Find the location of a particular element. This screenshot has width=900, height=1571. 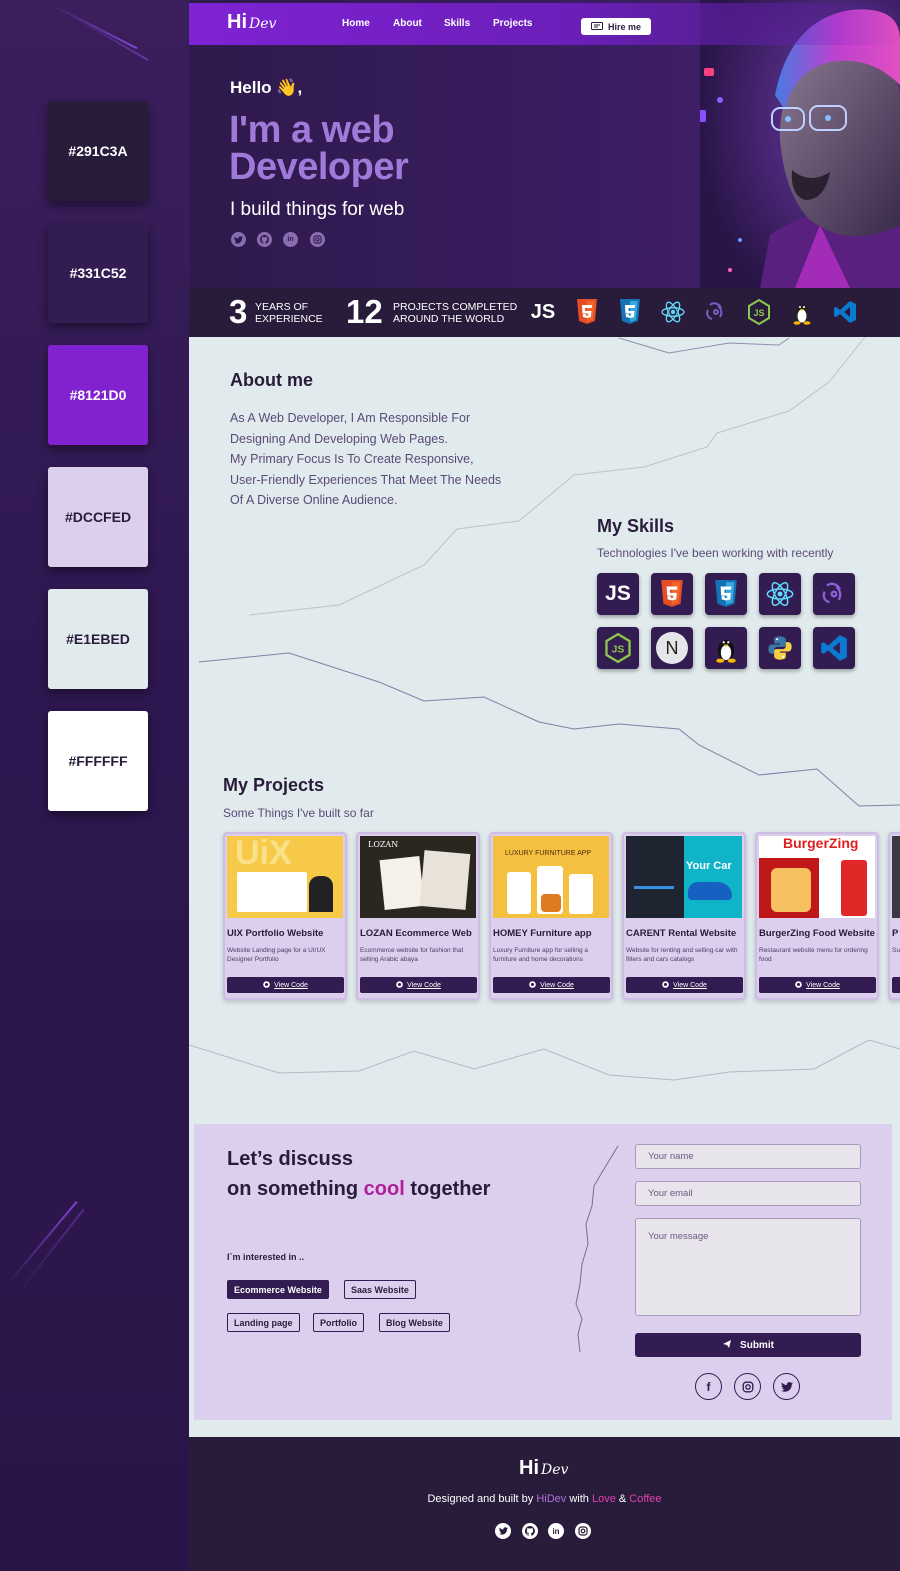

swatch-label: #FFFFFF is located at coordinates (98, 761).